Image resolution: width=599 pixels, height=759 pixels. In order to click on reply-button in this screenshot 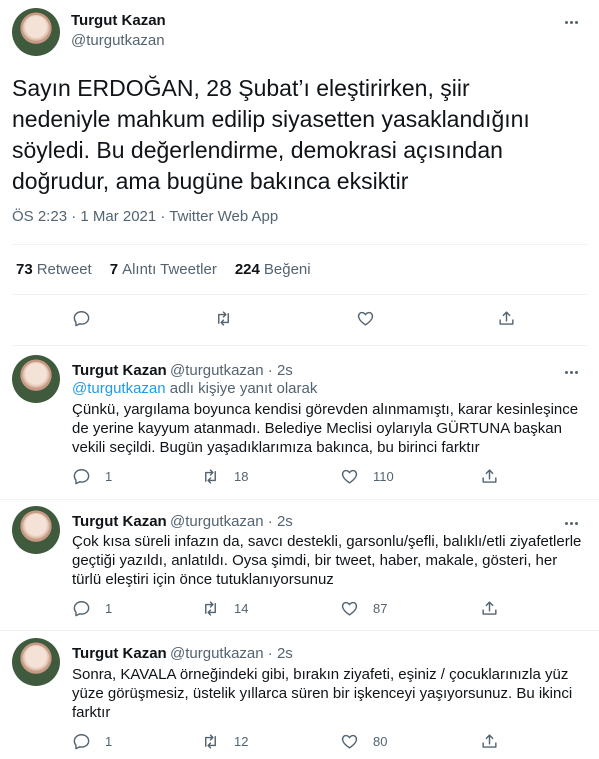, I will do `click(81, 318)`.